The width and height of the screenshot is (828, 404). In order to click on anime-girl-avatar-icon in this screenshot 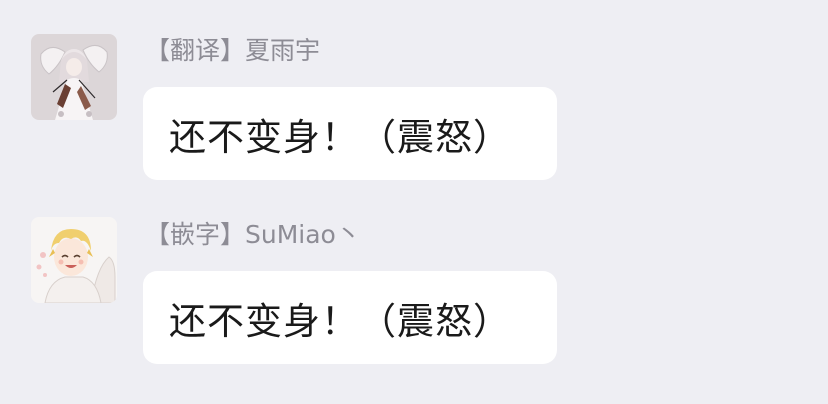, I will do `click(74, 77)`.